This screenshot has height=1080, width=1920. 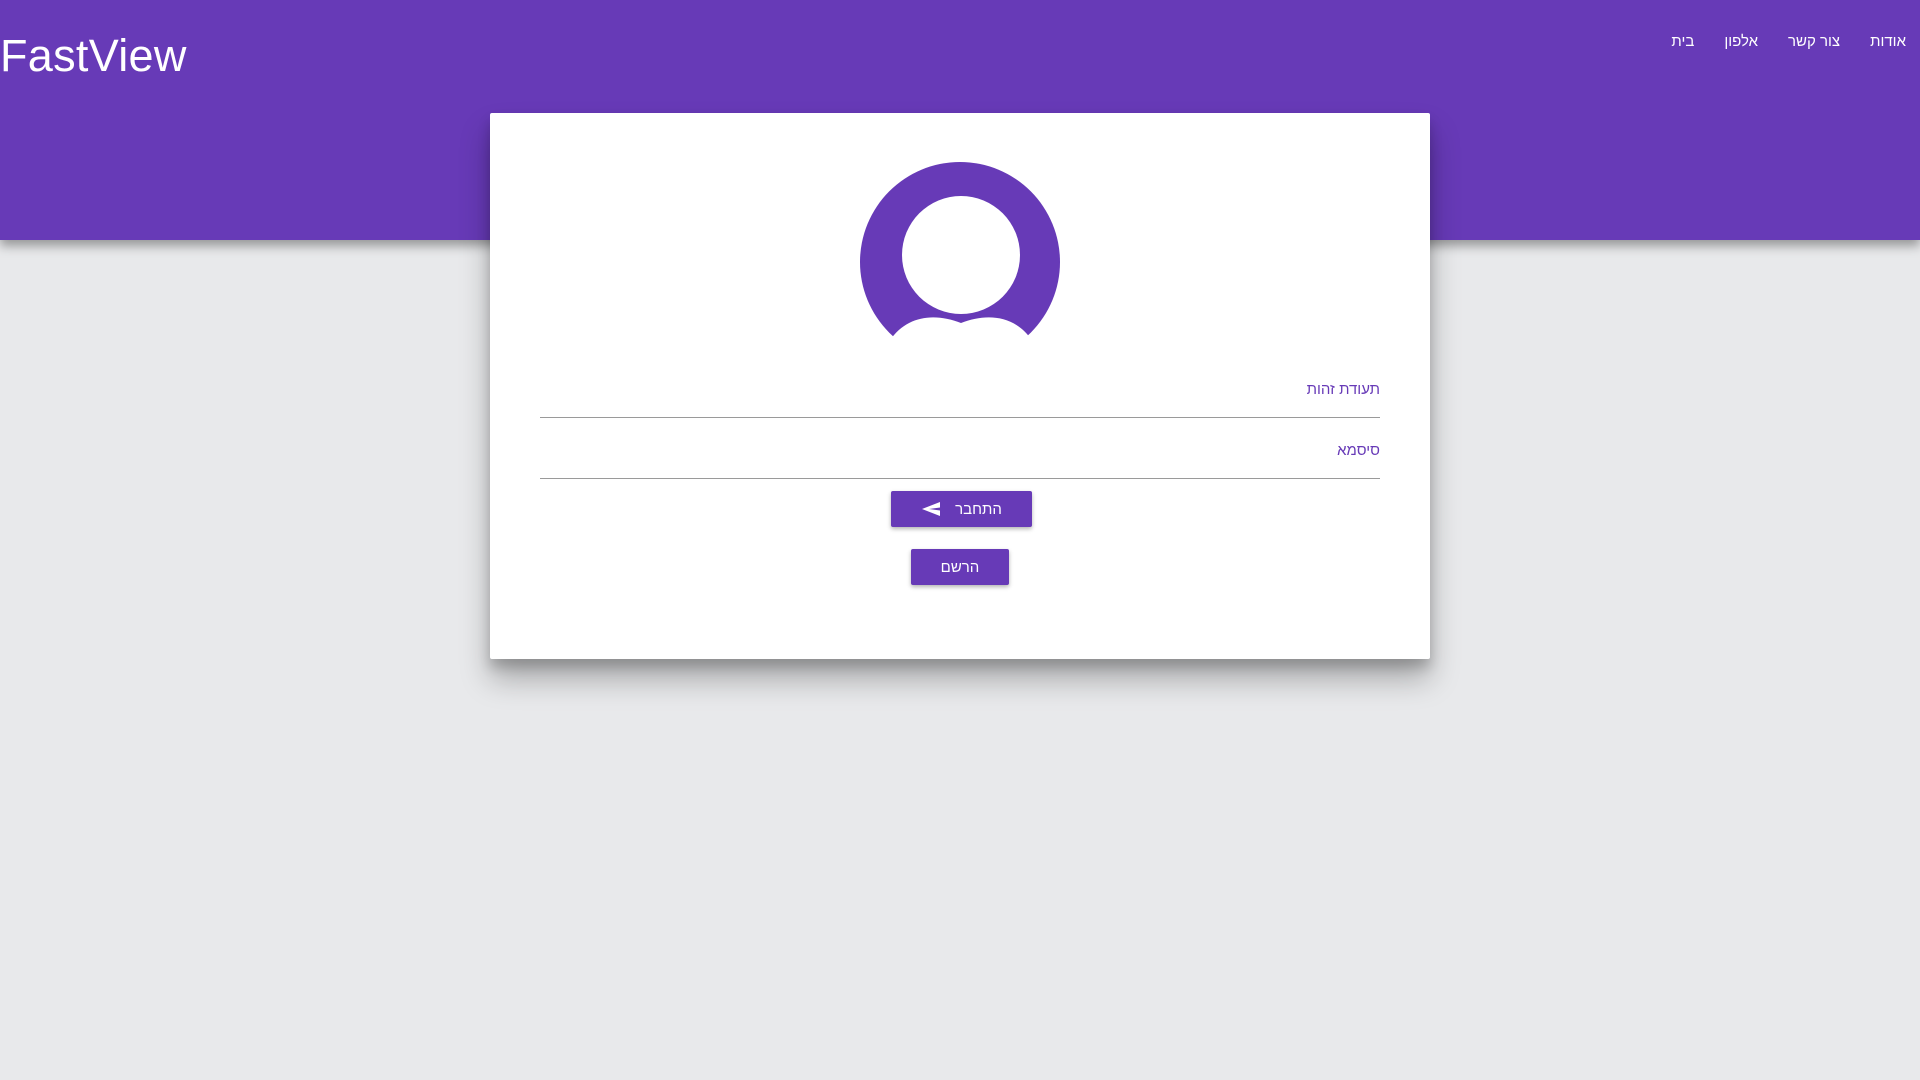 I want to click on id-input, so click(x=960, y=410).